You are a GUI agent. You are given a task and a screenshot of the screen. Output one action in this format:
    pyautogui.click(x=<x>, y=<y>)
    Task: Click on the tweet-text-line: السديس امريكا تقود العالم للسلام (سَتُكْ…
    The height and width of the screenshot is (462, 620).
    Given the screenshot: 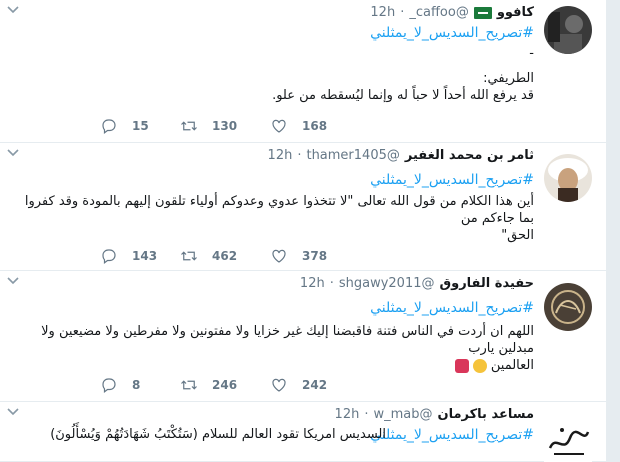 What is the action you would take?
    pyautogui.click(x=218, y=434)
    